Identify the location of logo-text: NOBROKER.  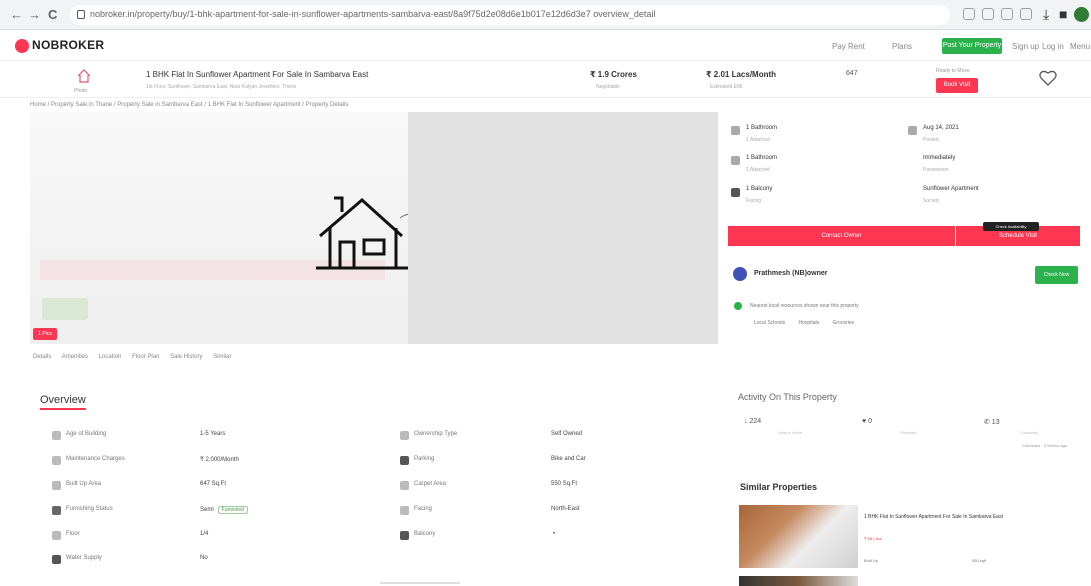
(68, 45).